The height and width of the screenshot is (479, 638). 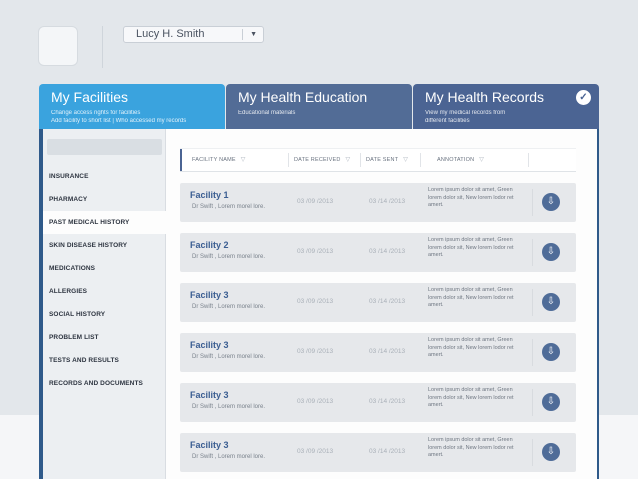 What do you see at coordinates (104, 245) in the screenshot?
I see `sidebar-item-skin-disease-history: SKIN DISEASE HISTORY` at bounding box center [104, 245].